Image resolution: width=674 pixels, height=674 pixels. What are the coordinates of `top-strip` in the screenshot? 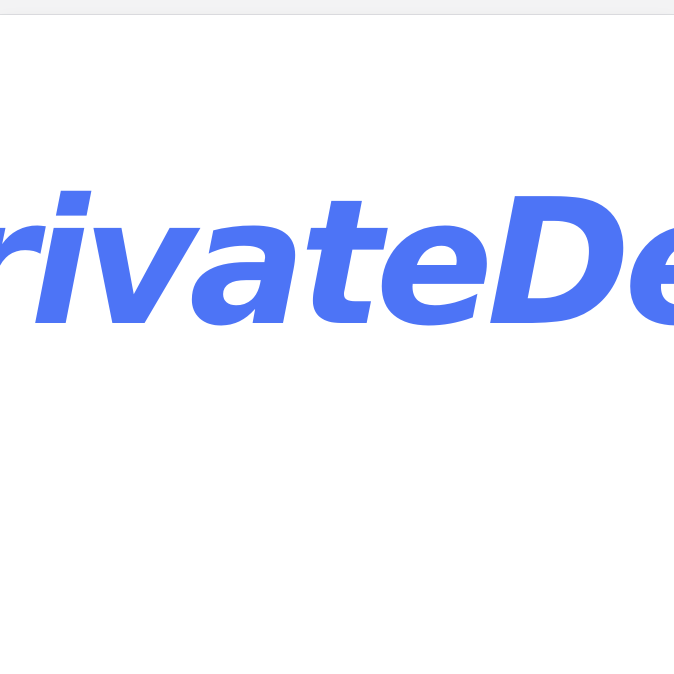 It's located at (337, 7).